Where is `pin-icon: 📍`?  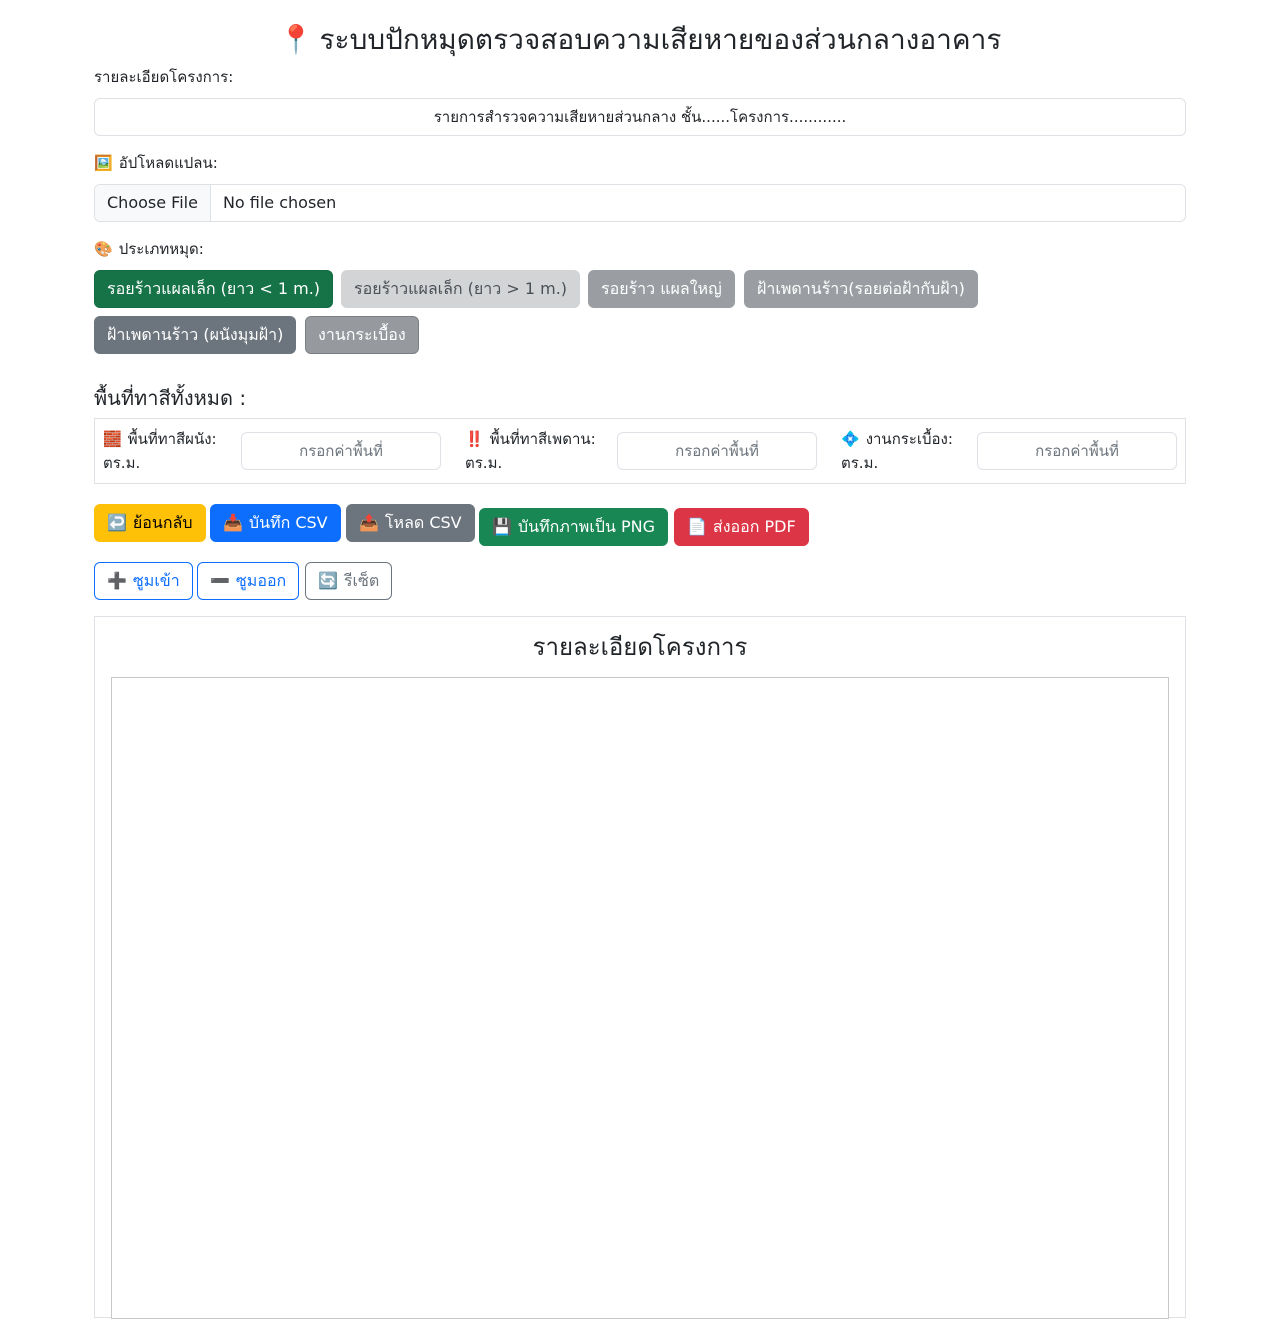 pin-icon: 📍 is located at coordinates (296, 39).